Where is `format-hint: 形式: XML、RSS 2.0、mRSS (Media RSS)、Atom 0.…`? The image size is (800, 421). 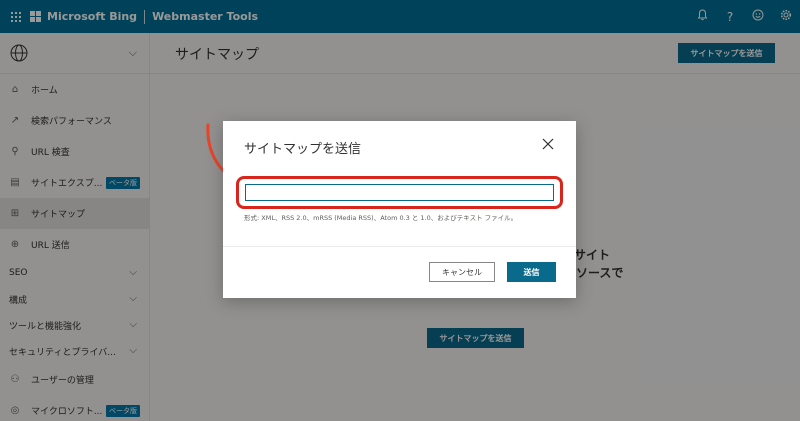 format-hint: 形式: XML、RSS 2.0、mRSS (Media RSS)、Atom 0.… is located at coordinates (381, 218).